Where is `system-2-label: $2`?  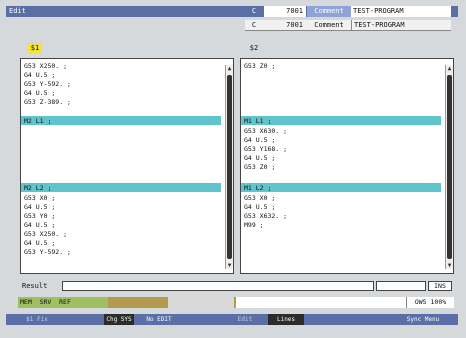 system-2-label: $2 is located at coordinates (254, 48).